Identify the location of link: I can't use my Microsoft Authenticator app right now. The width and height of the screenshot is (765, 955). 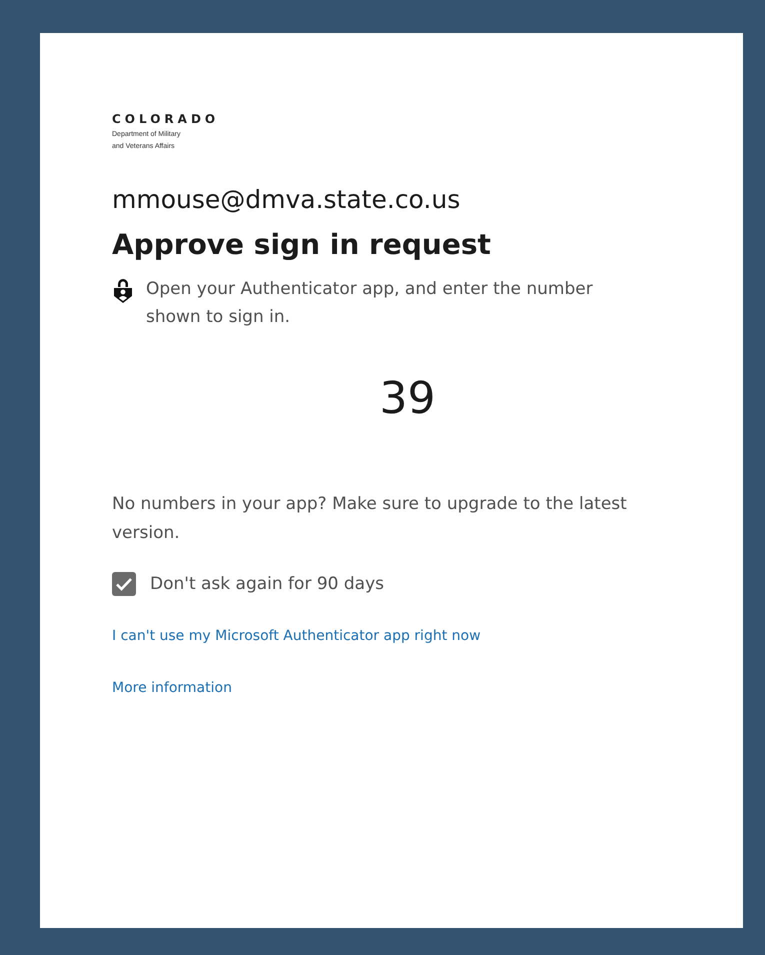
(296, 636).